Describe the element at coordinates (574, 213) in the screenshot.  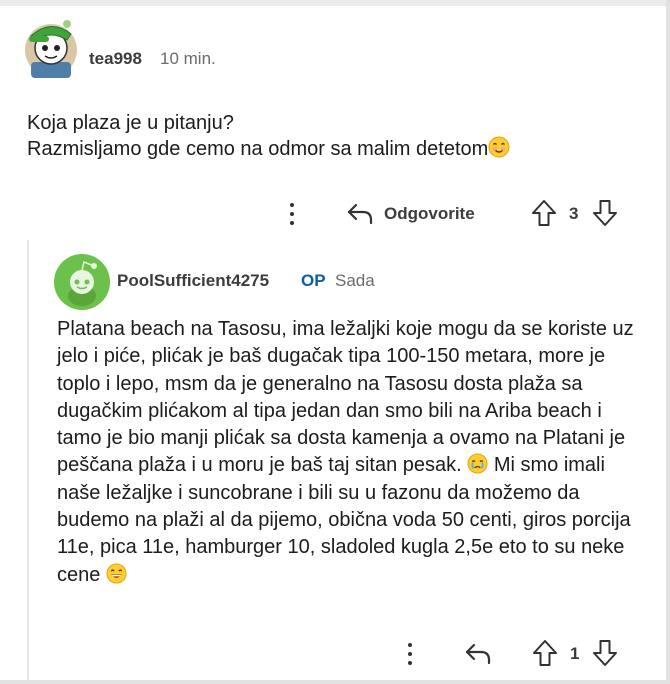
I see `vote-count: 3` at that location.